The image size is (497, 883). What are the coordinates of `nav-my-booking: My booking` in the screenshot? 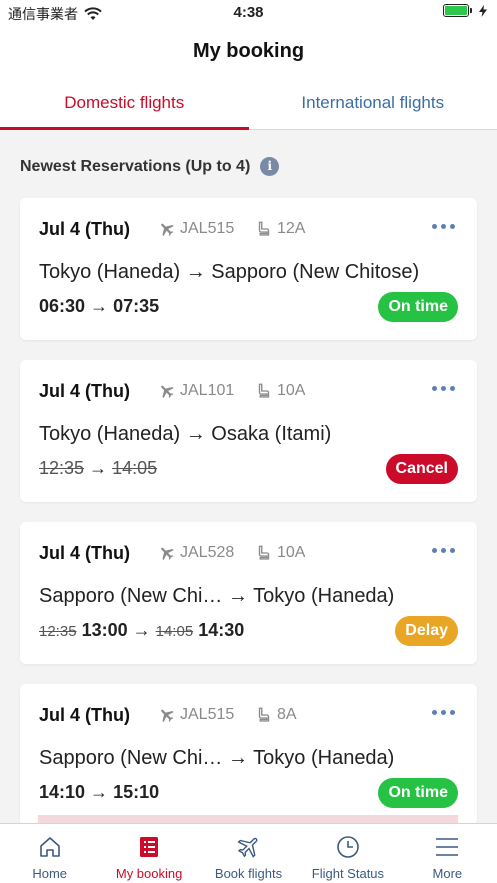 It's located at (148, 853).